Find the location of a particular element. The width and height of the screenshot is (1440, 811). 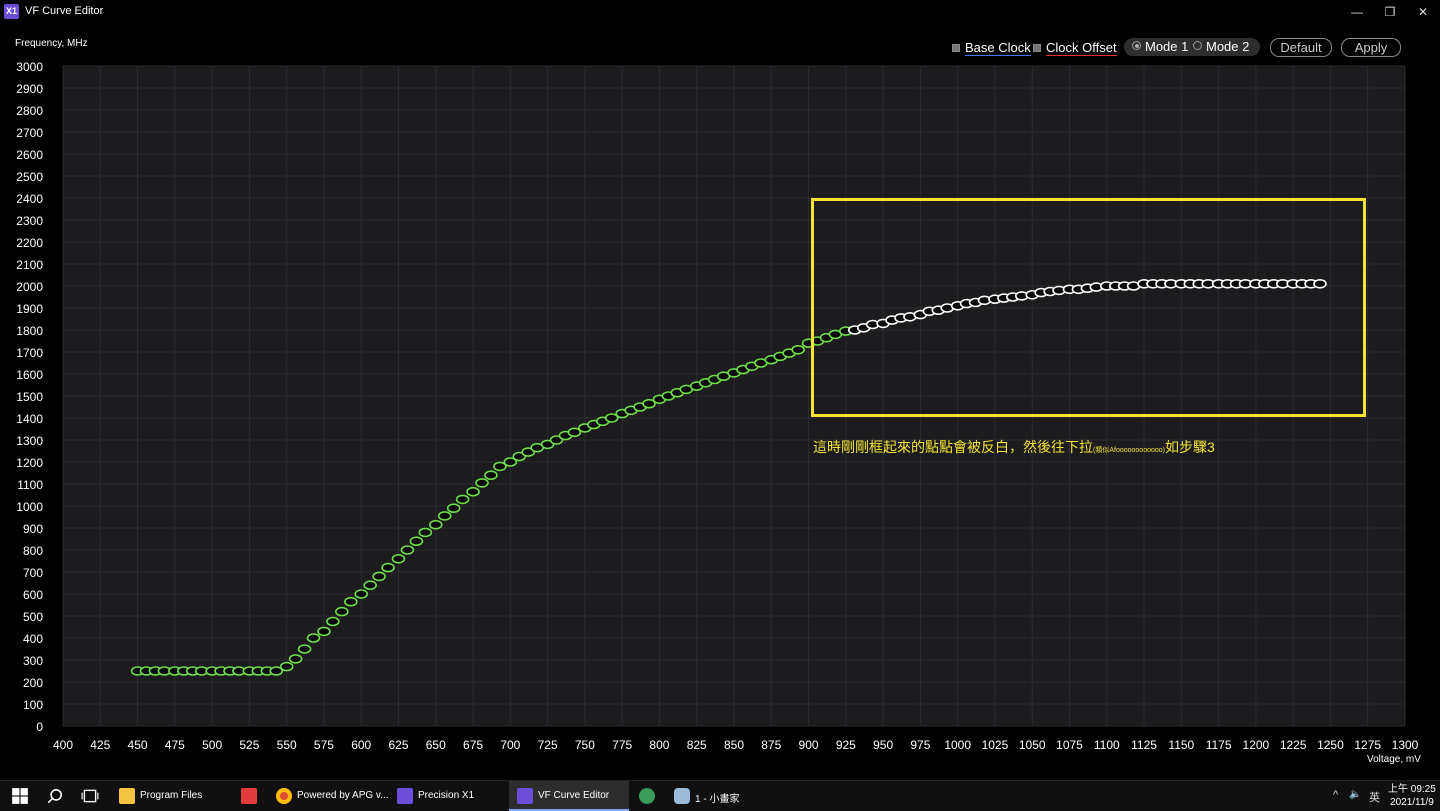

x-tick-label: 975 is located at coordinates (920, 745).